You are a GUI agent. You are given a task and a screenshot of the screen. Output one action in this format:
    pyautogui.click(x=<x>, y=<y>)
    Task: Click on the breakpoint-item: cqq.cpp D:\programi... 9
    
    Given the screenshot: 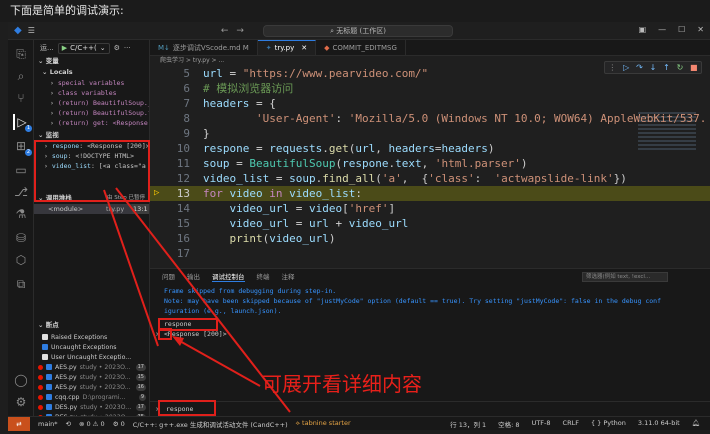 What is the action you would take?
    pyautogui.click(x=91, y=397)
    